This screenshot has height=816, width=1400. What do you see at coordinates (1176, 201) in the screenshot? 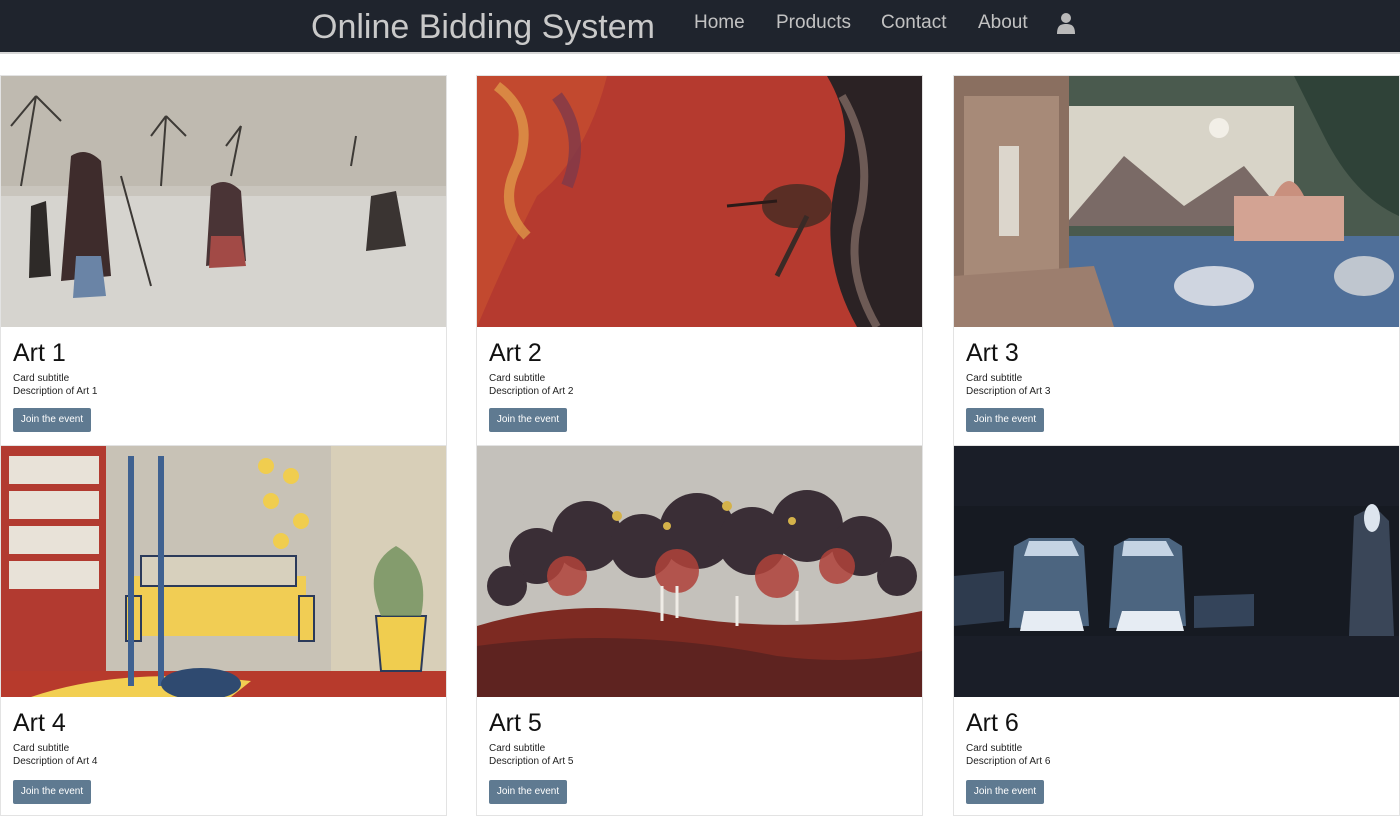
I see `art-3-image` at bounding box center [1176, 201].